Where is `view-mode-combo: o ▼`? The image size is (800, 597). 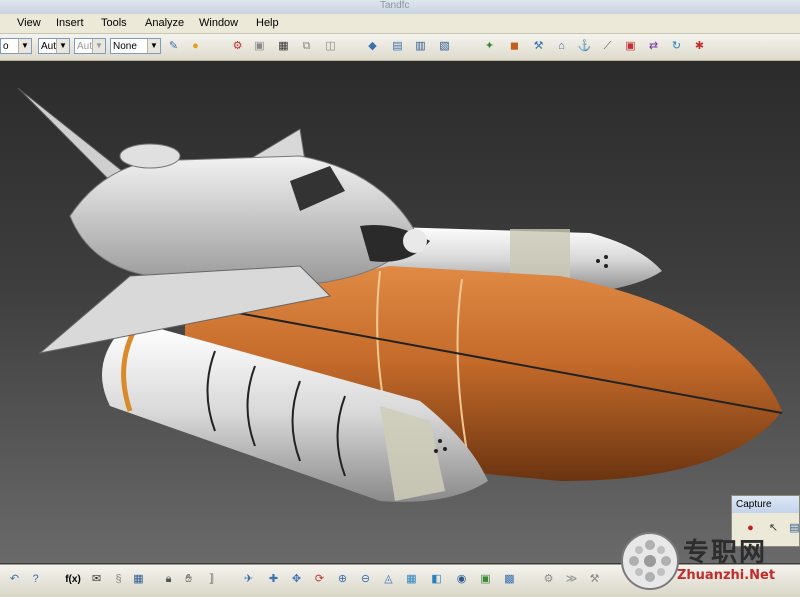 view-mode-combo: o ▼ is located at coordinates (16, 46).